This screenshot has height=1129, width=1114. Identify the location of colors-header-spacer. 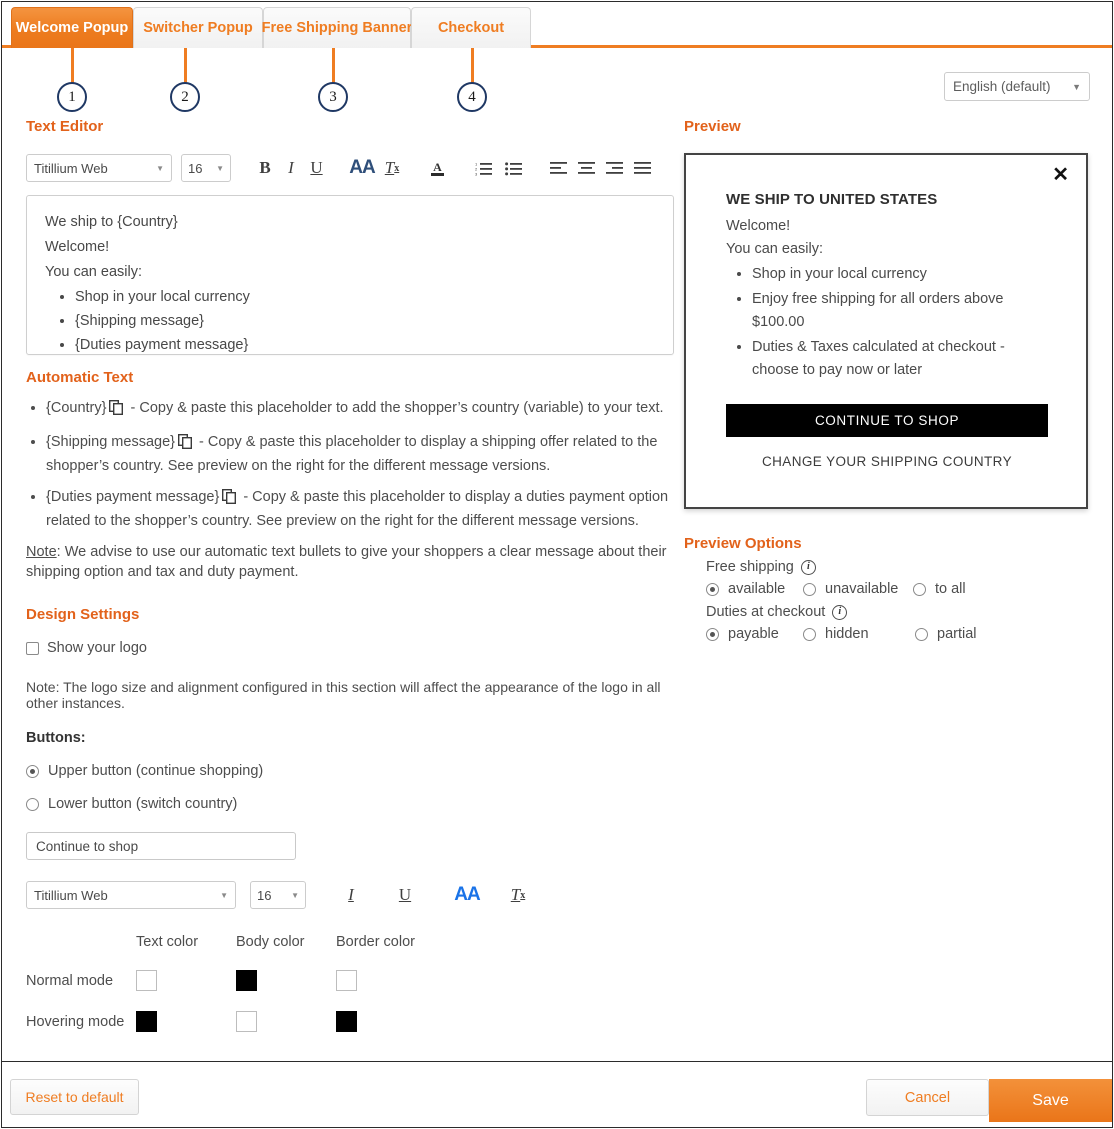
(81, 942).